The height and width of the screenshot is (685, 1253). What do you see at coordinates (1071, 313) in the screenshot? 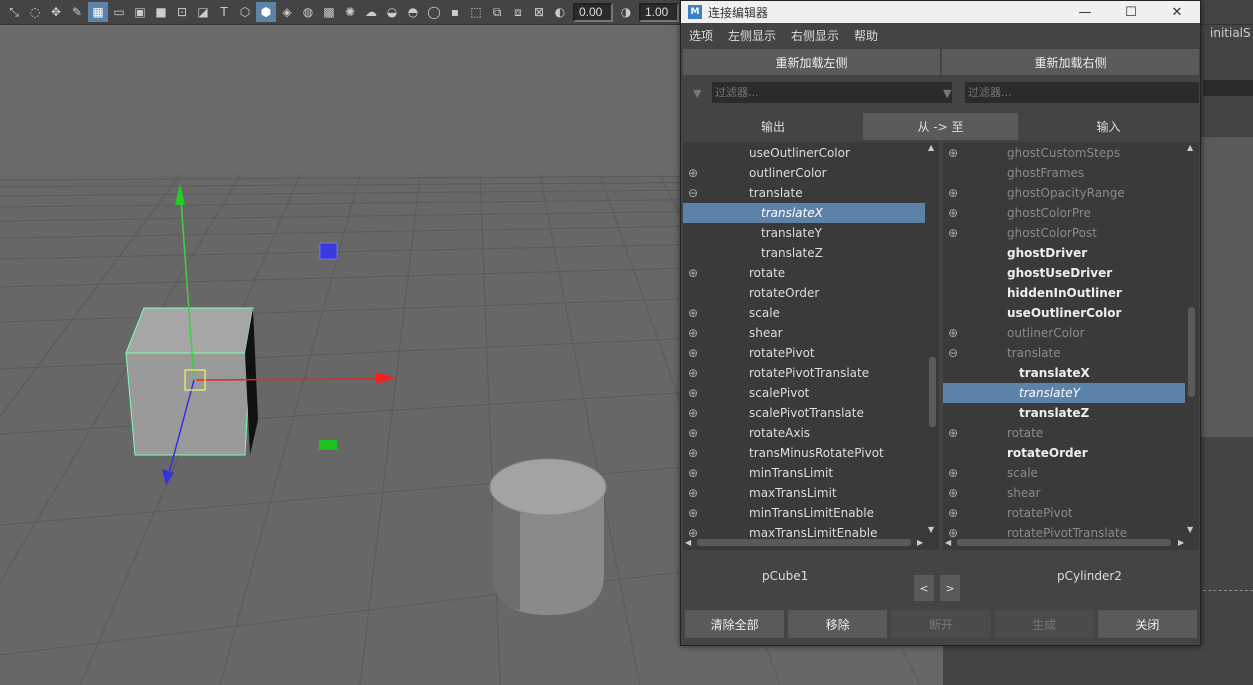
I see `list-item: useOutlinerColor` at bounding box center [1071, 313].